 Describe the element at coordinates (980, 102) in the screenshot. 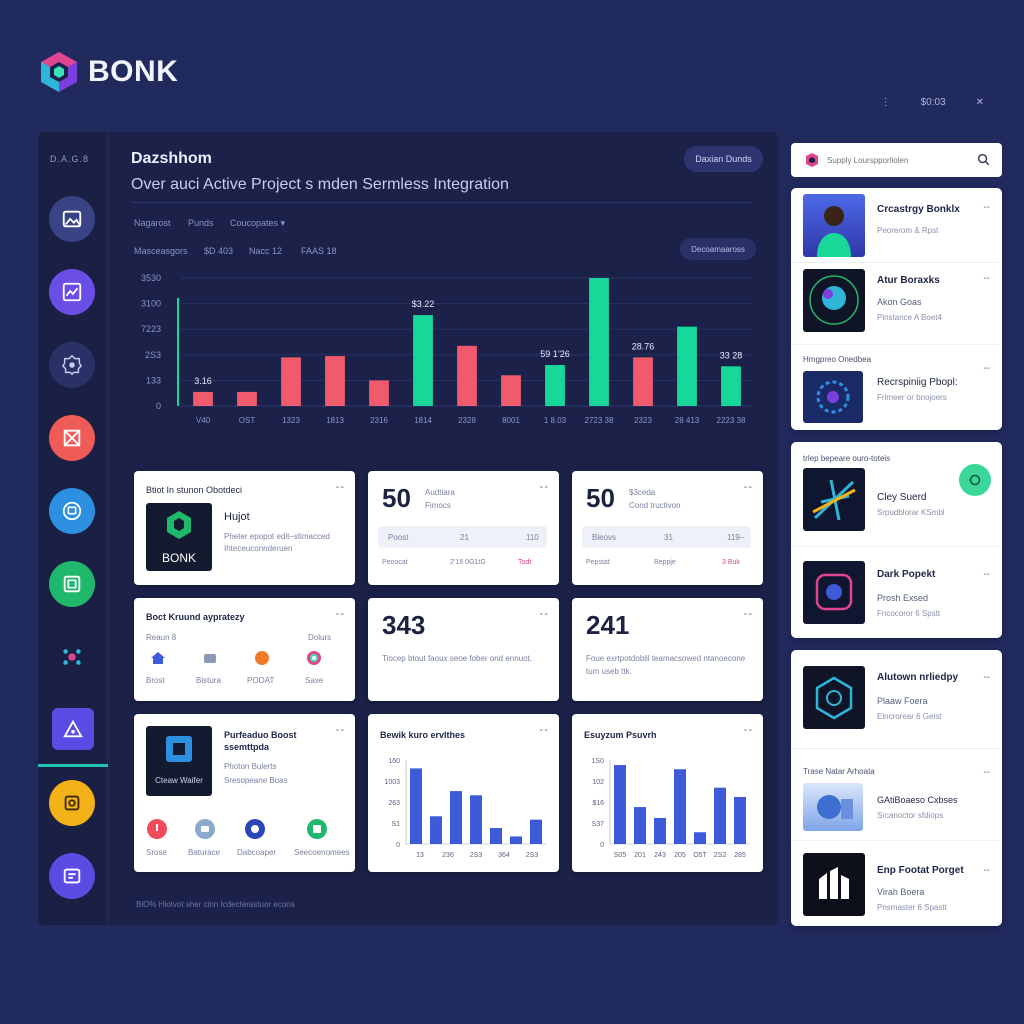

I see `close-icon: ✕` at that location.